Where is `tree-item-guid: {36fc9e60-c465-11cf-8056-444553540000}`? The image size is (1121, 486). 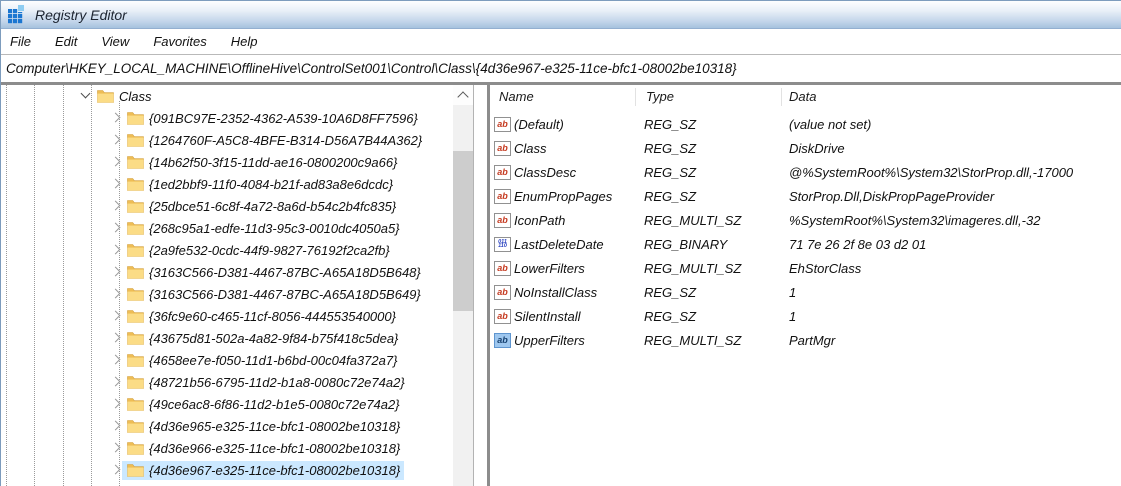
tree-item-guid: {36fc9e60-c465-11cf-8056-444553540000} is located at coordinates (227, 316).